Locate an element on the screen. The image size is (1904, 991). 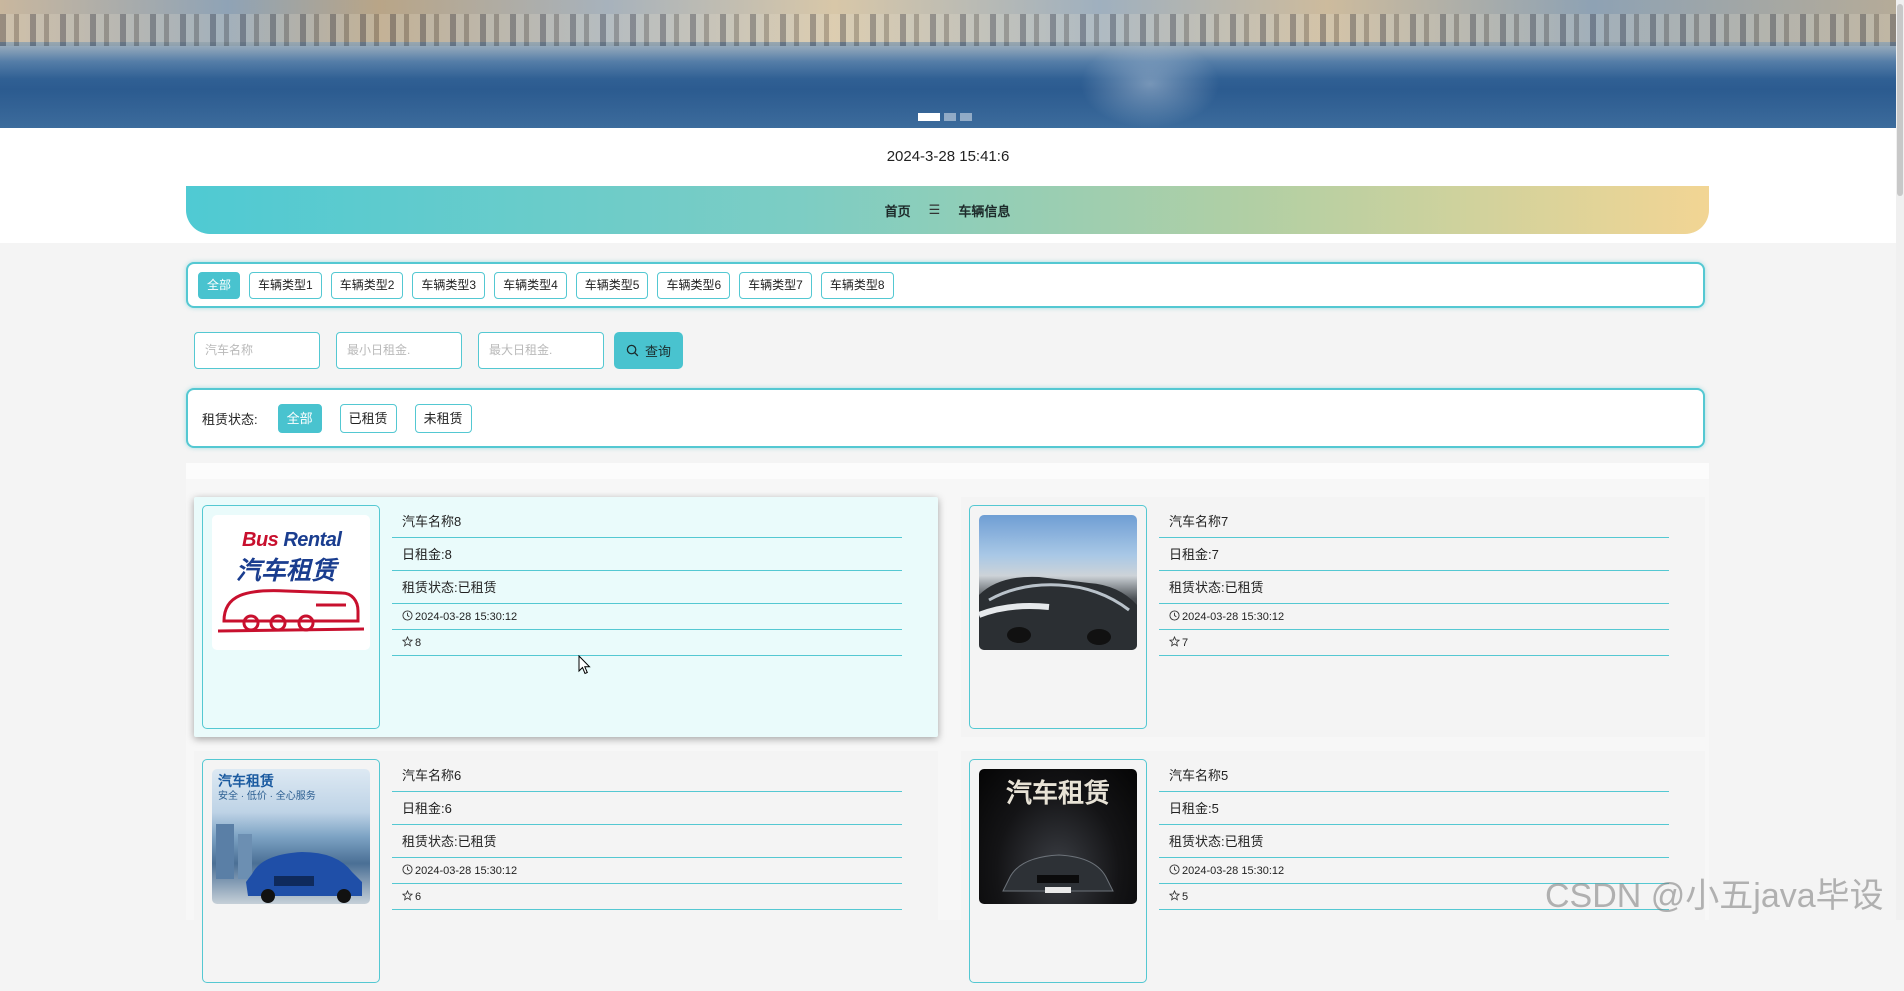
search-bar: 查询 is located at coordinates (439, 350).